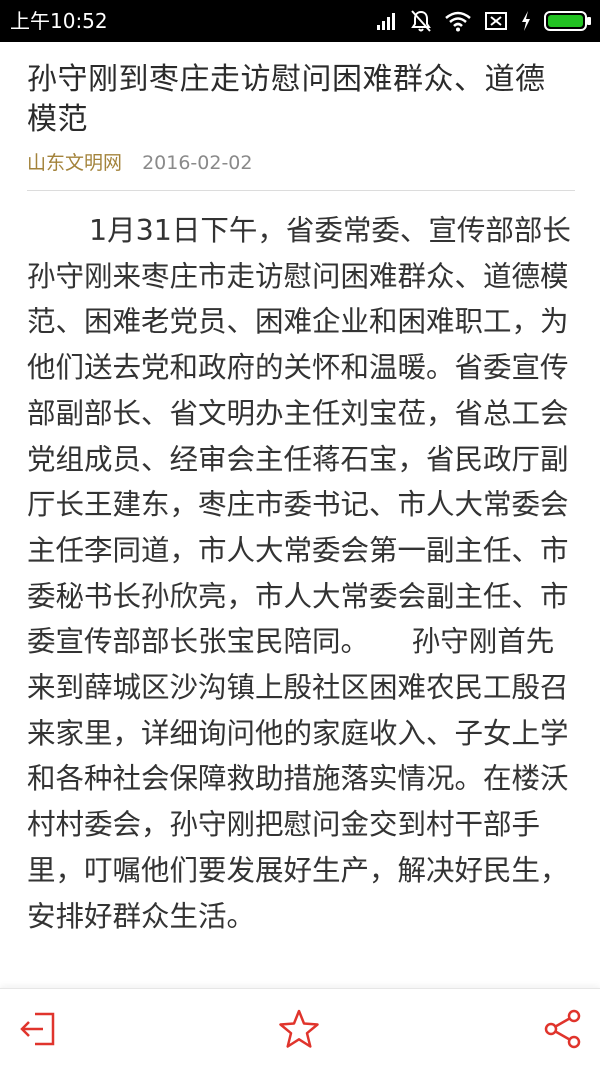  I want to click on share-icon, so click(562, 1029).